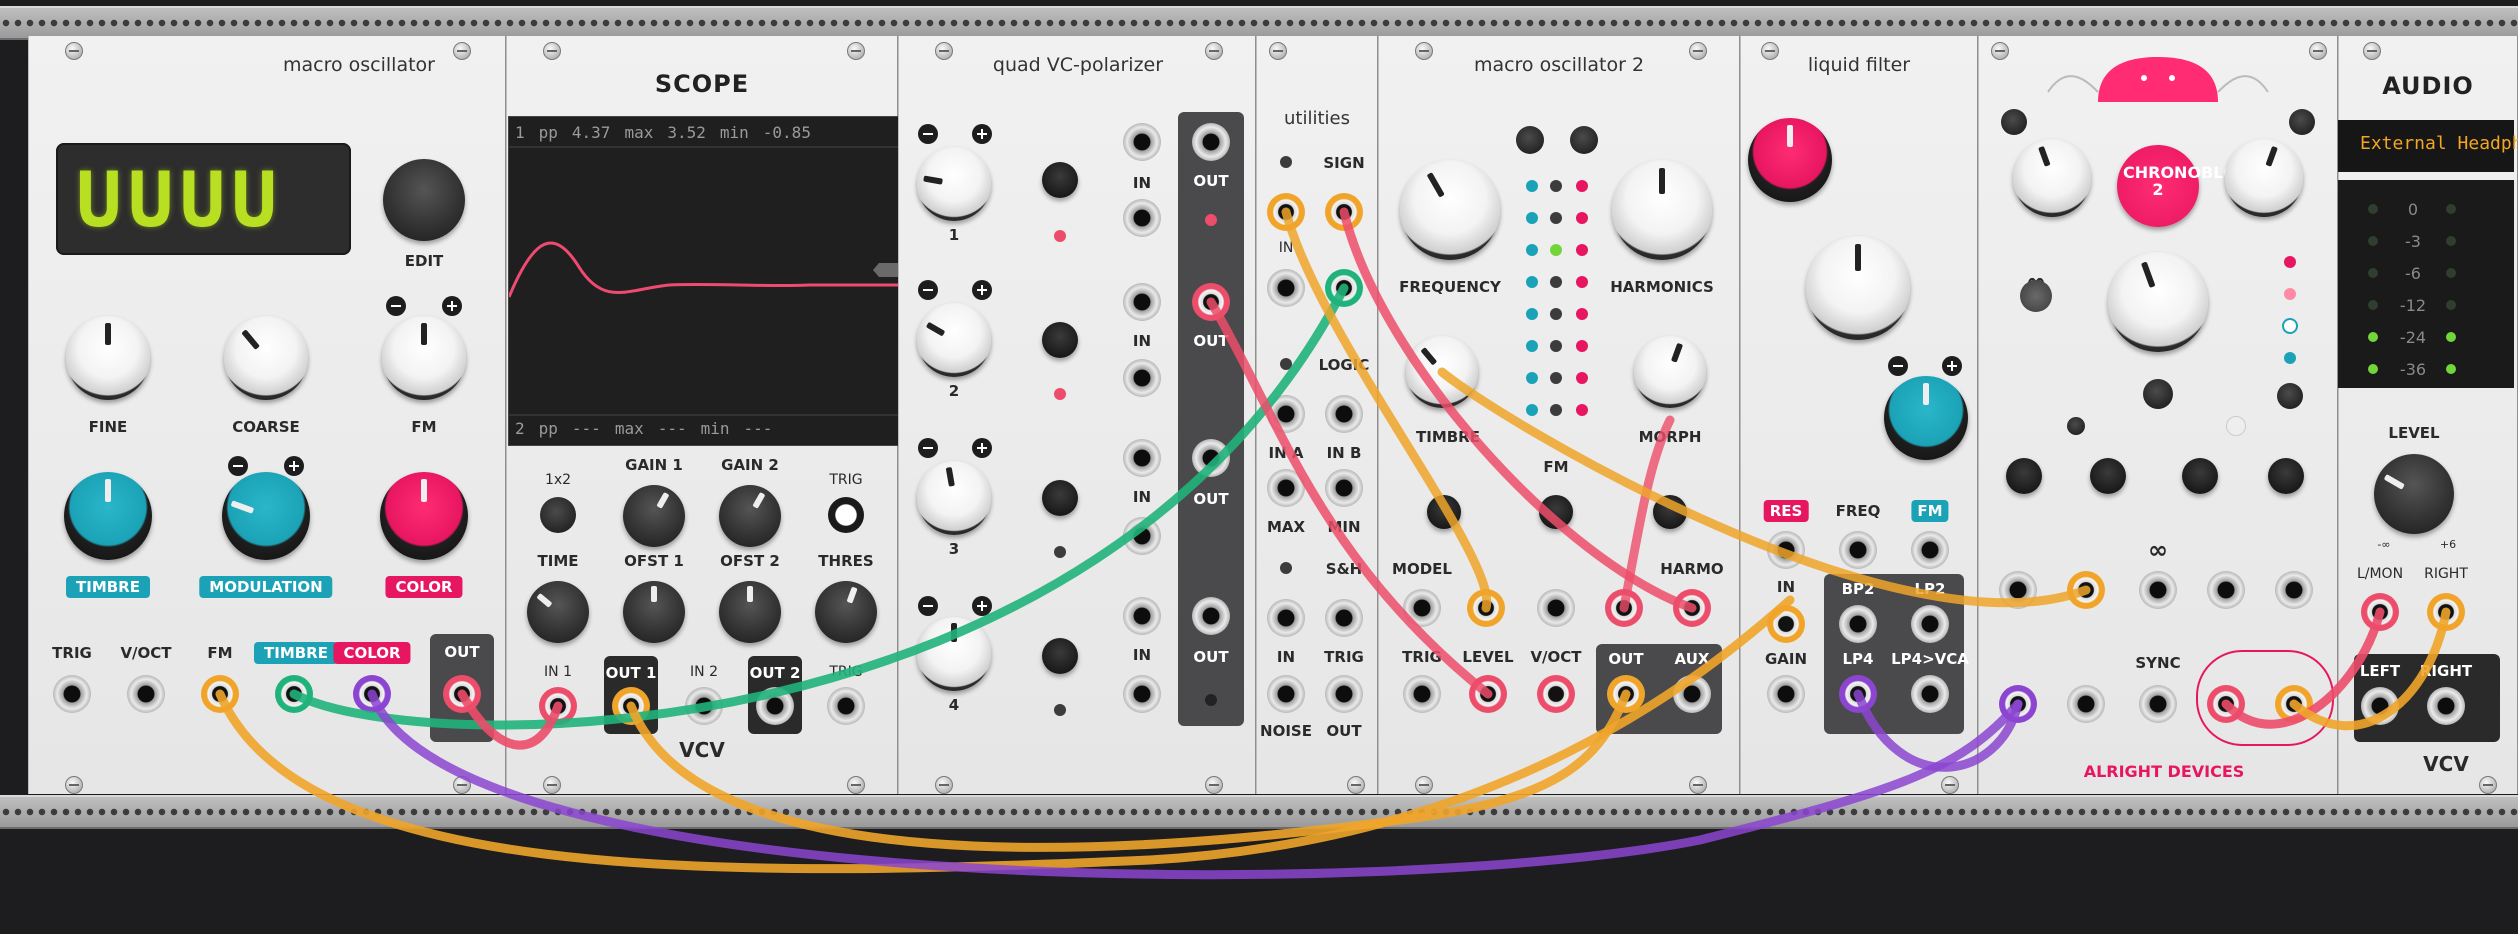  What do you see at coordinates (424, 358) in the screenshot?
I see `fm-knob` at bounding box center [424, 358].